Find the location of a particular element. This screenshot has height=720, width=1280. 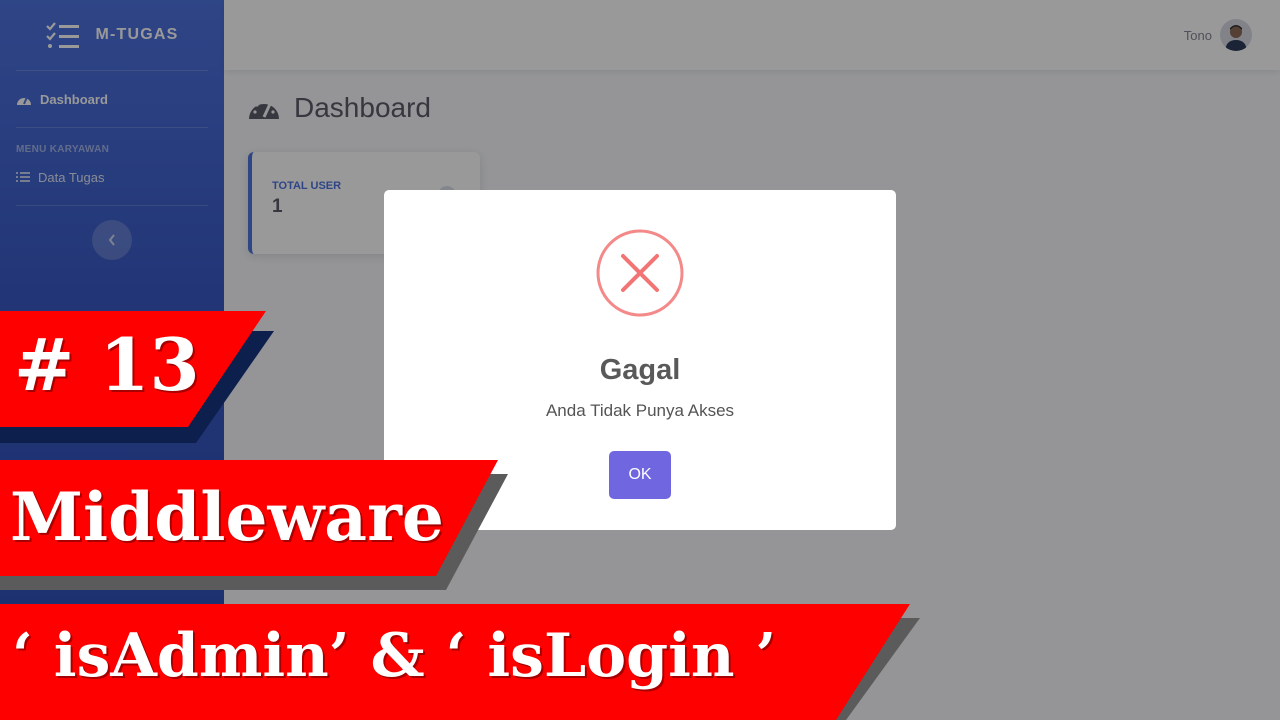

subtitle-text: ‘ isAdmin’ & ‘ isLogin ’ is located at coordinates (394, 656).